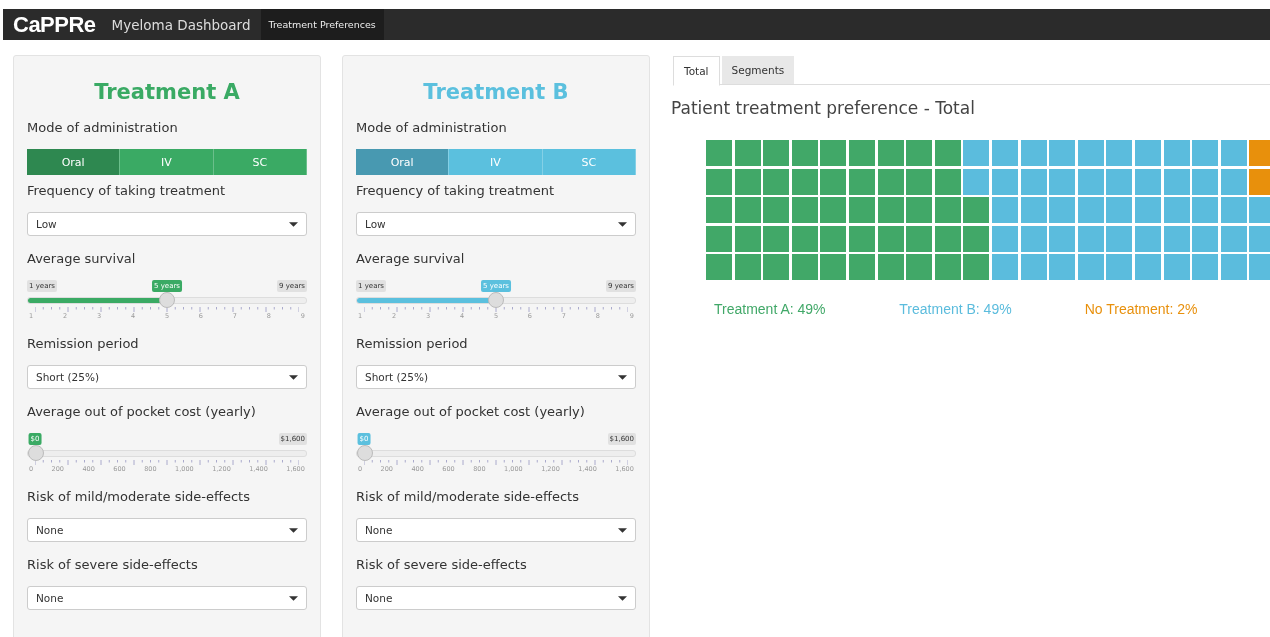  Describe the element at coordinates (696, 71) in the screenshot. I see `tab: Total` at that location.